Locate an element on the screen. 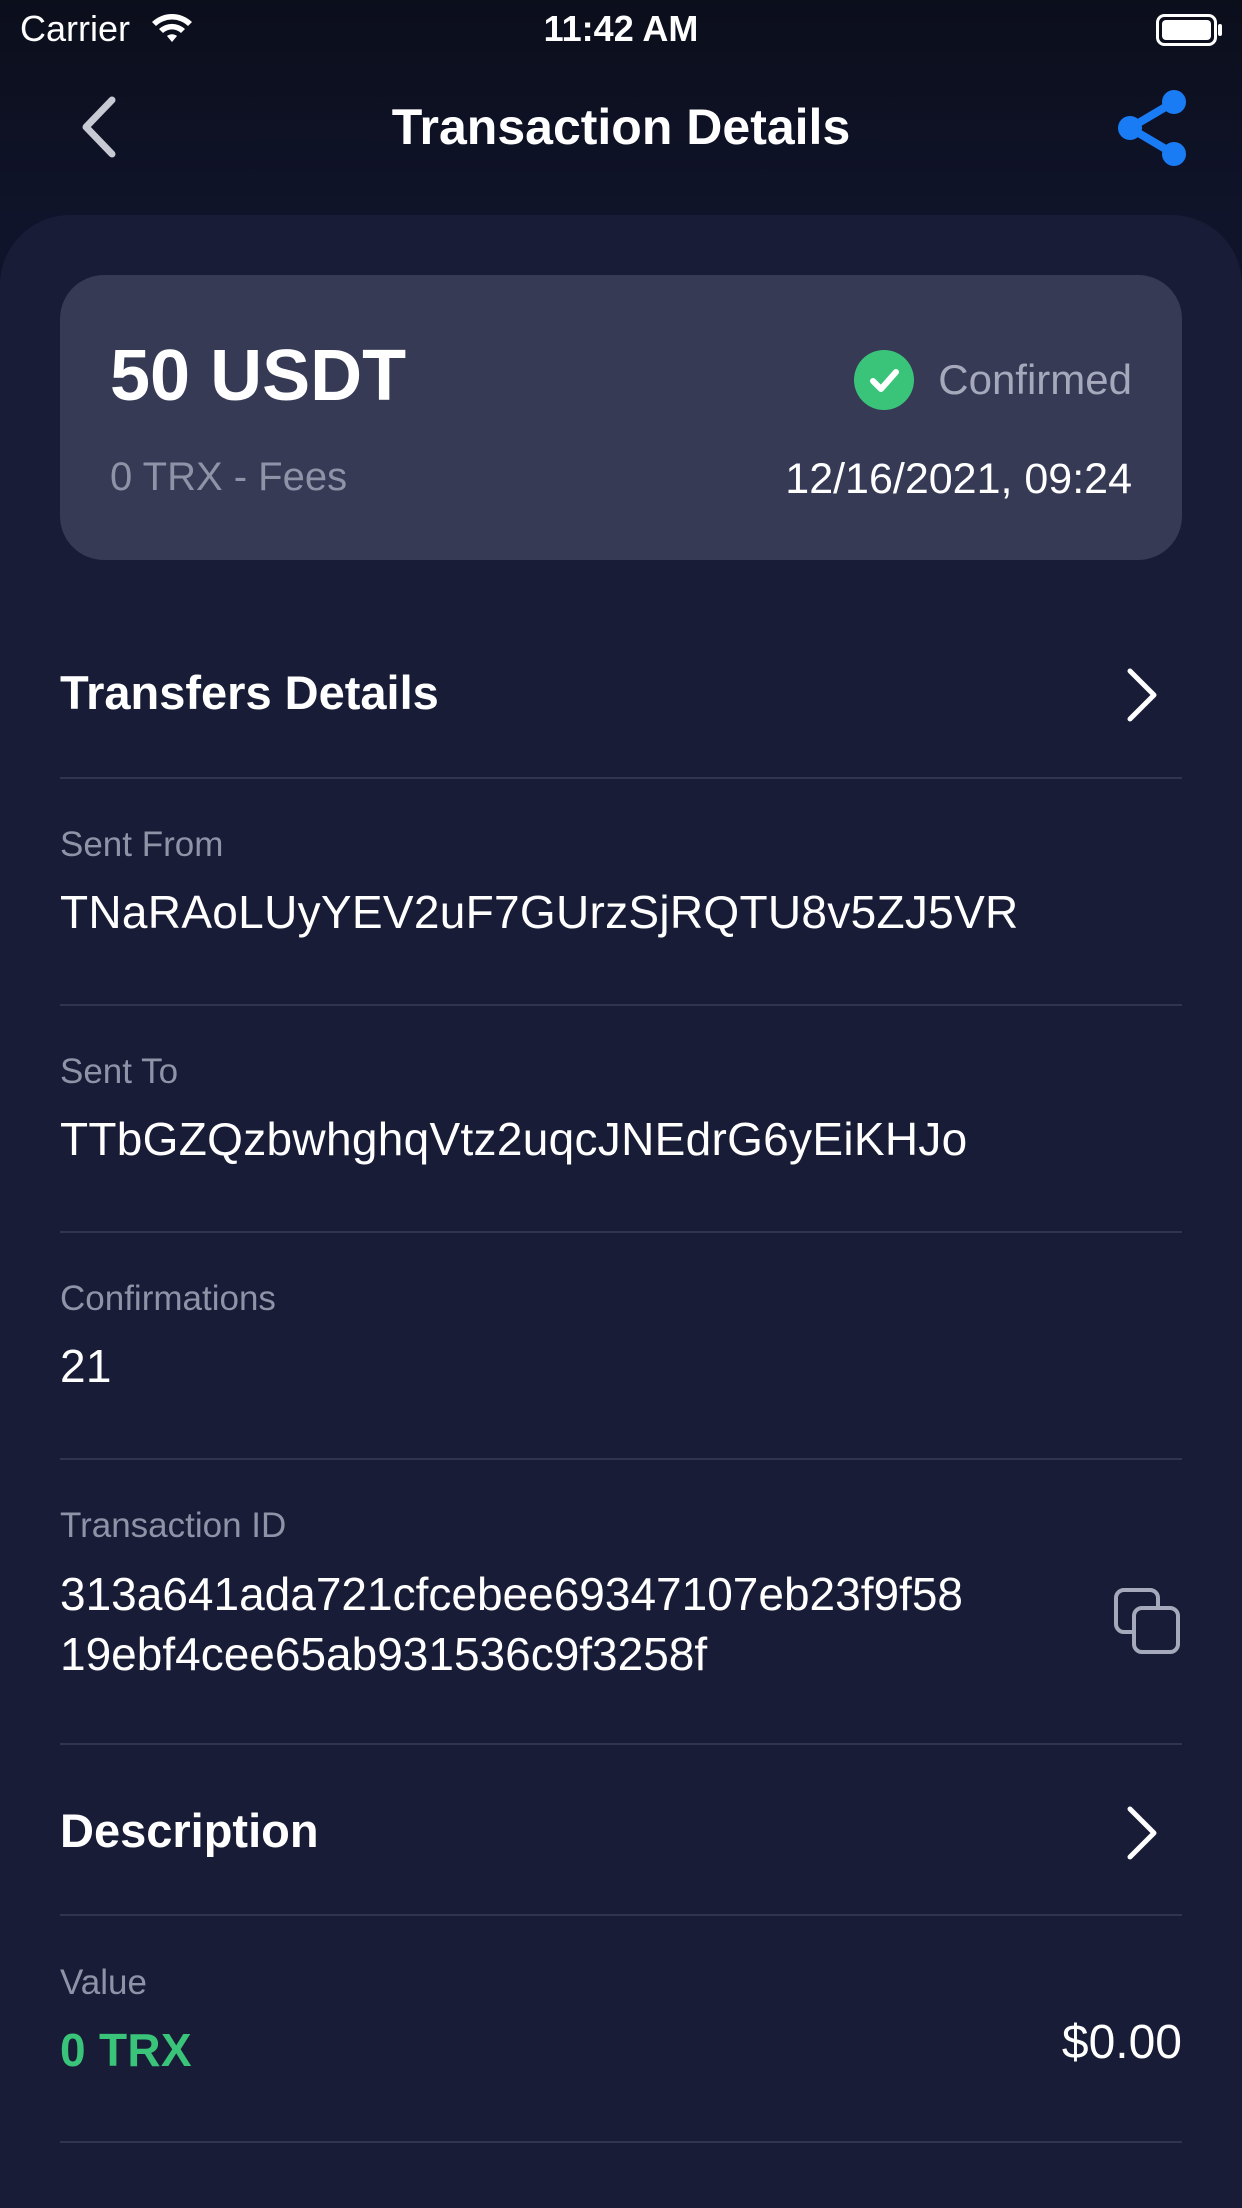  value-fiat: $0.00 is located at coordinates (1121, 2042).